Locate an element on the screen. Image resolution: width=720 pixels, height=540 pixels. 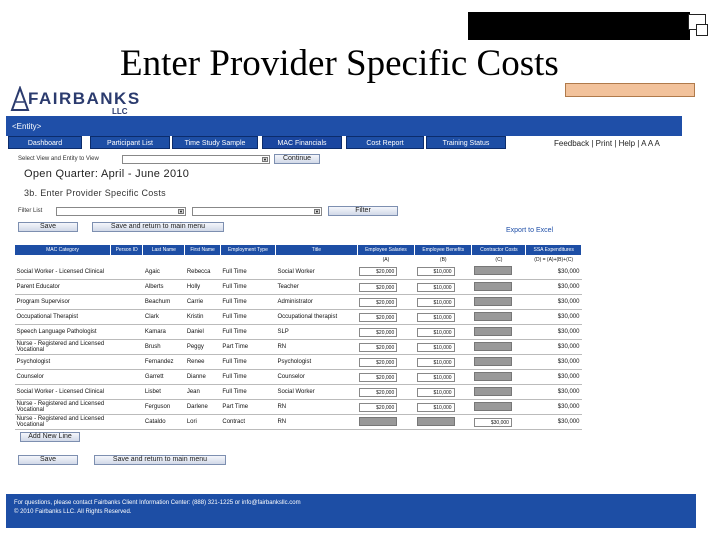
employment-type-cell: Full Time is located at coordinates (248, 392).